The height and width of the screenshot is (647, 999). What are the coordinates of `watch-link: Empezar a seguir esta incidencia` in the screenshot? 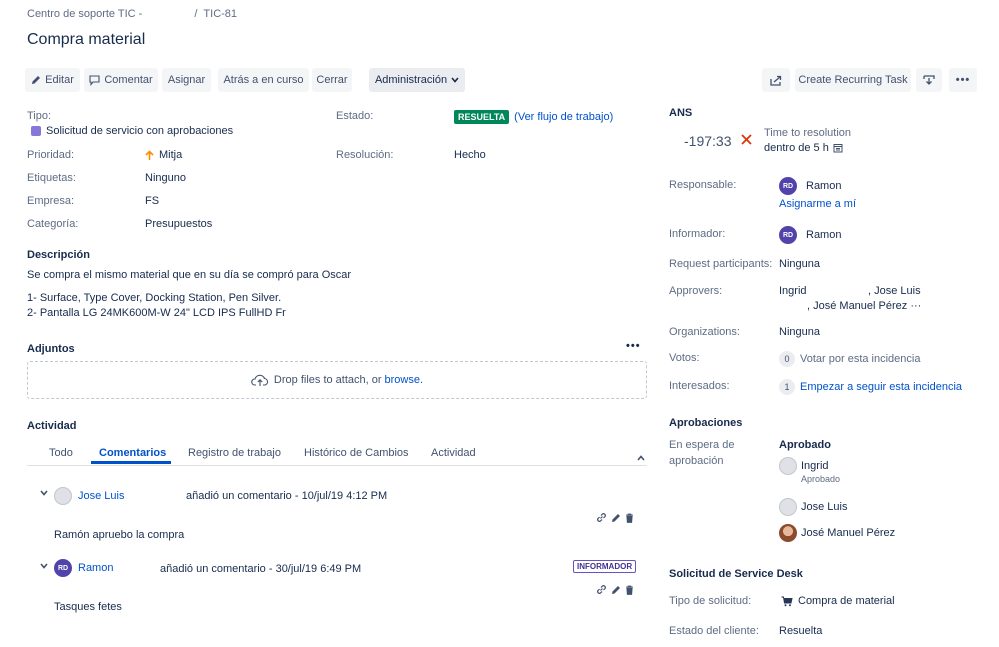 It's located at (881, 387).